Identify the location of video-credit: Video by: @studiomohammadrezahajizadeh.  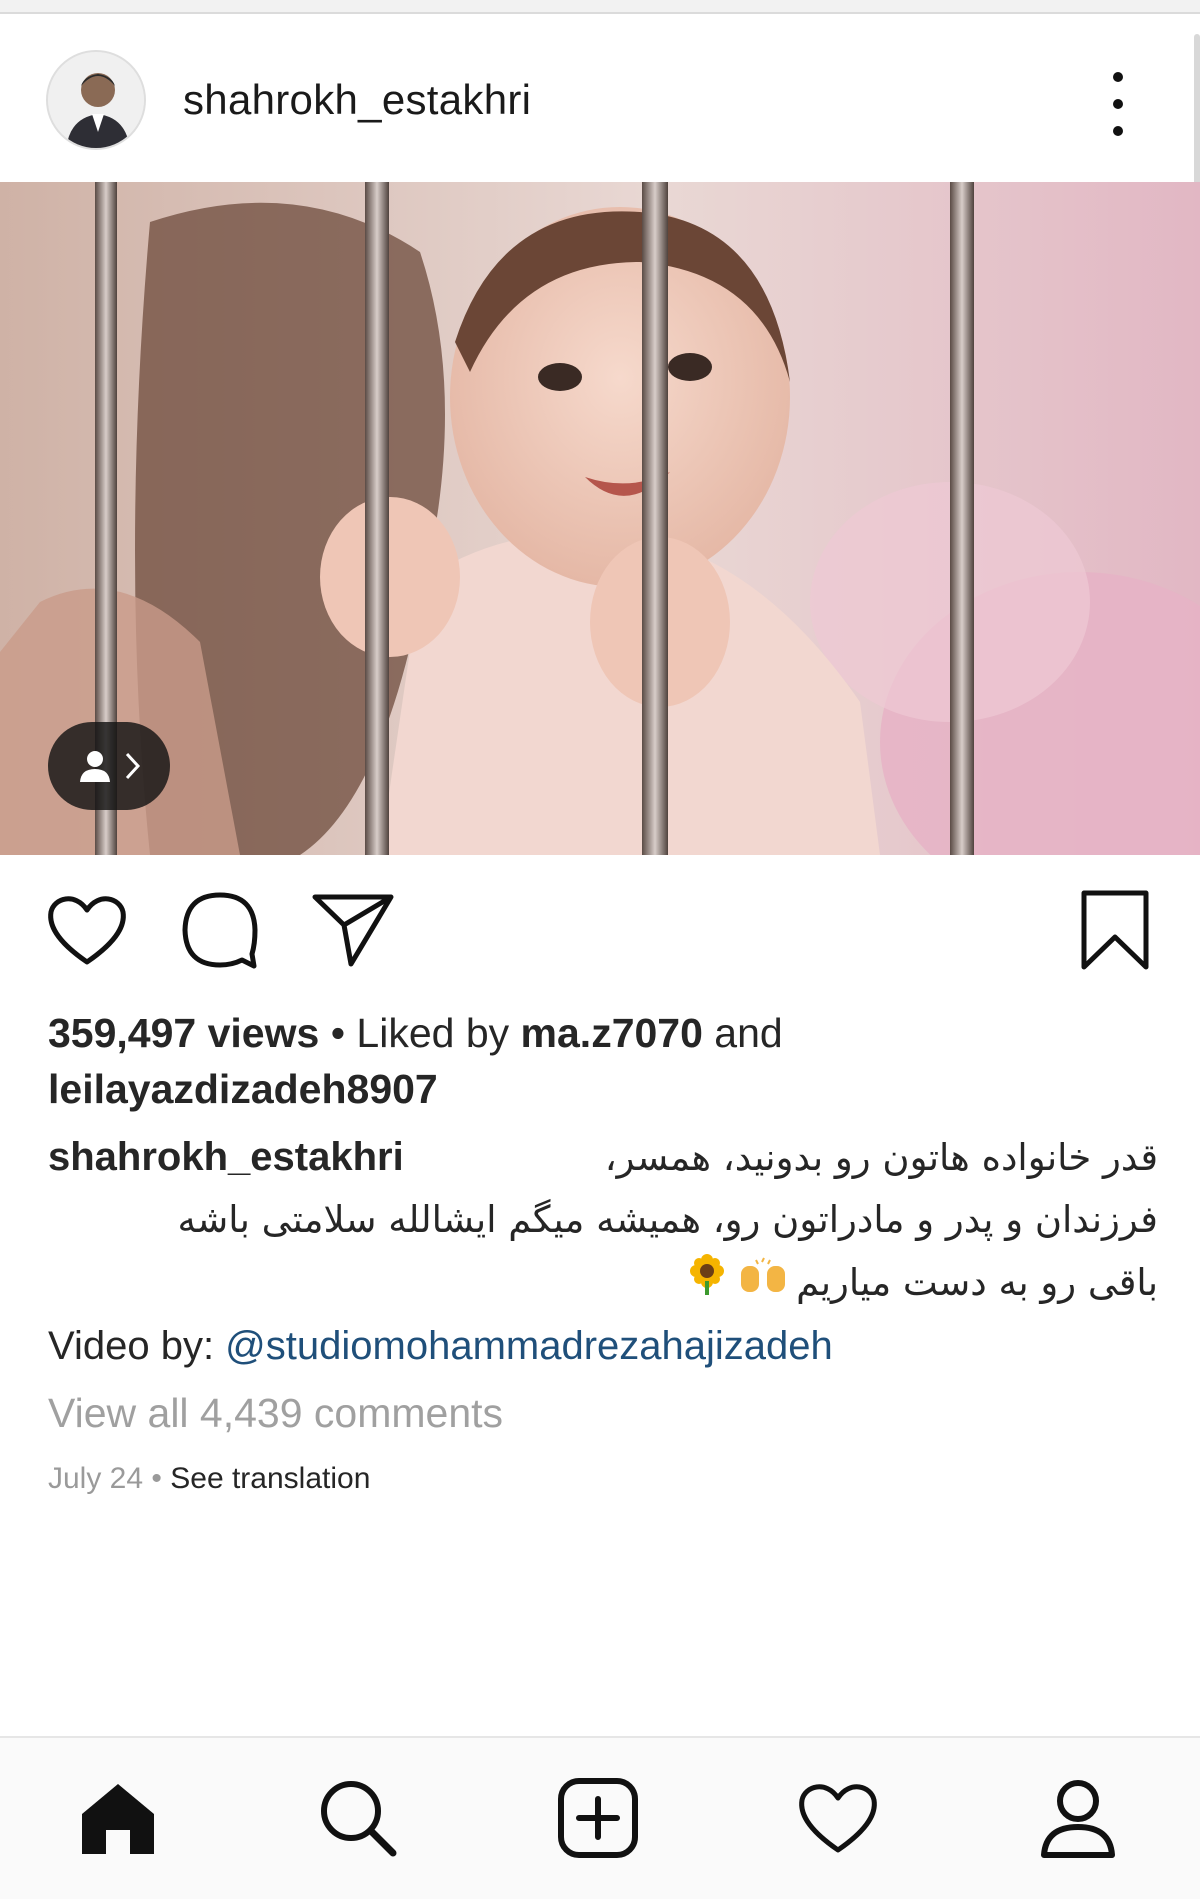
(603, 1346).